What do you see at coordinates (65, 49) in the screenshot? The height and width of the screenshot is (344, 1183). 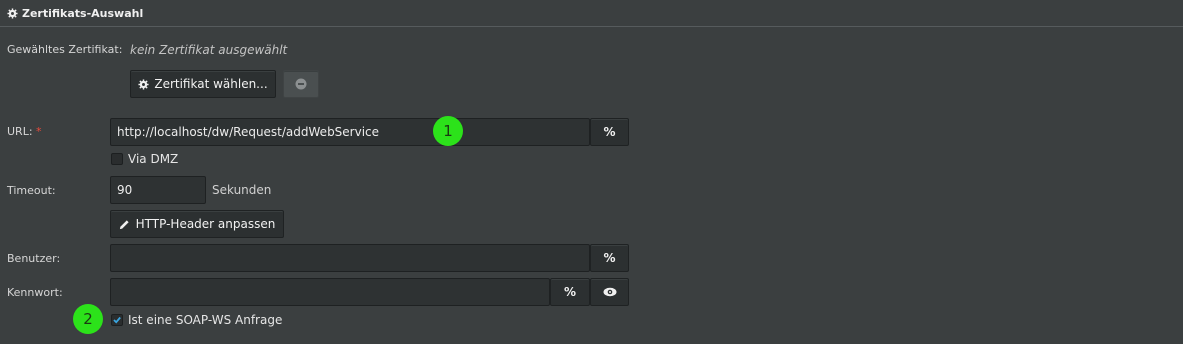 I see `certificate-label: Gewähltes Zertifikat:` at bounding box center [65, 49].